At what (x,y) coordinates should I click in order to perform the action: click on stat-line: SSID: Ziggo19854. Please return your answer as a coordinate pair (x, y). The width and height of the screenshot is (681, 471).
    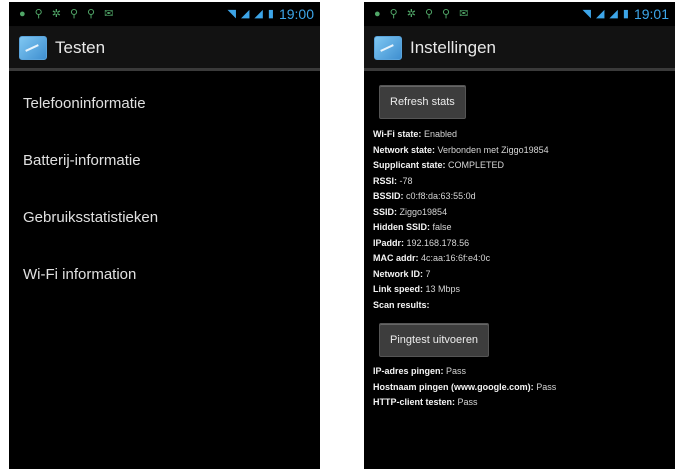
    Looking at the image, I should click on (524, 213).